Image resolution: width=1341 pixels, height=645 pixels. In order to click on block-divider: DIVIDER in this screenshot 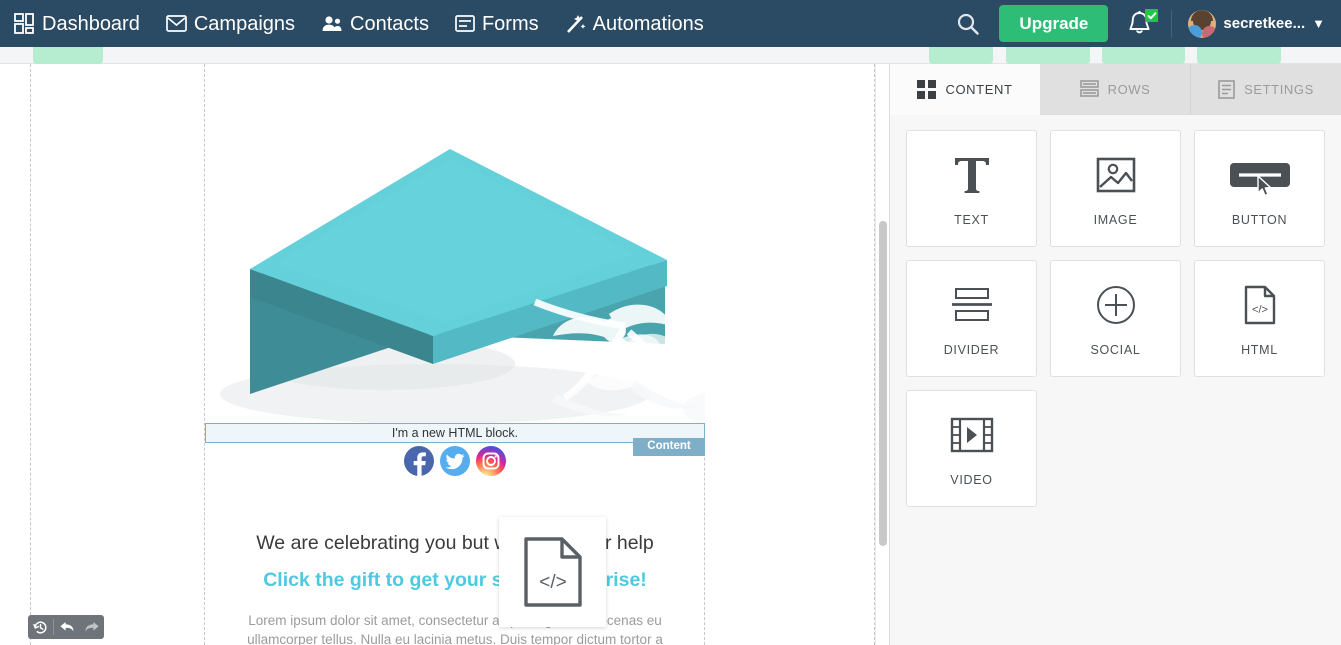, I will do `click(971, 318)`.